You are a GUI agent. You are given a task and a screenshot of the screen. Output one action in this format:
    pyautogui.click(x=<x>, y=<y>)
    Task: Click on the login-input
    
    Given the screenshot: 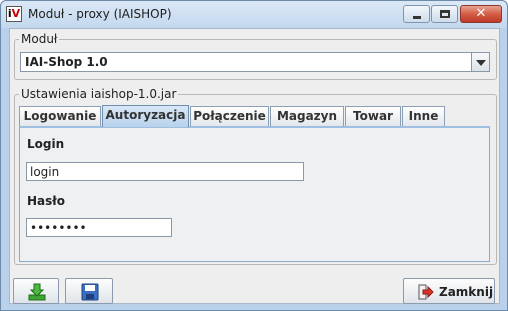 What is the action you would take?
    pyautogui.click(x=165, y=171)
    